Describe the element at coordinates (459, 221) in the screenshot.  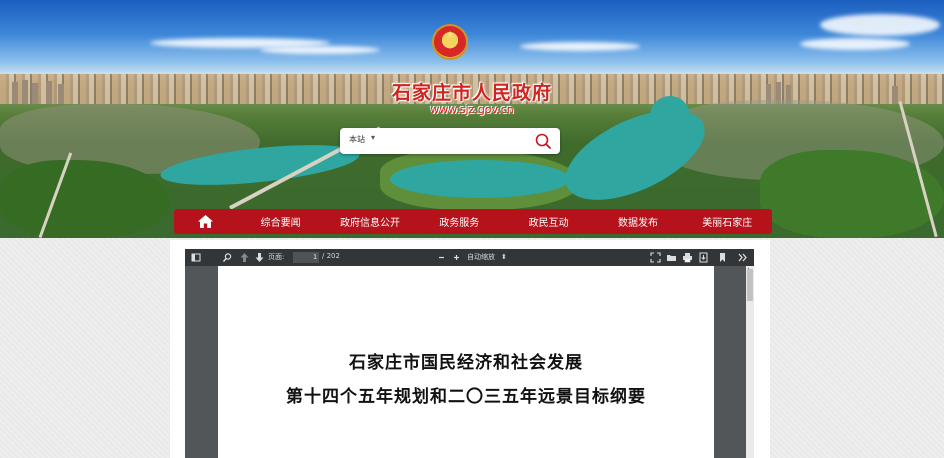
I see `nav-item-services: 政务服务` at that location.